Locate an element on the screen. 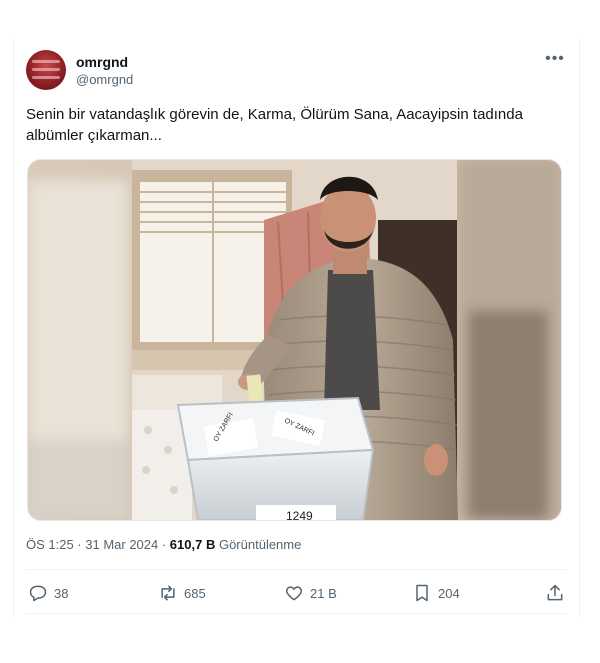 This screenshot has height=663, width=600. box-number: 1249 is located at coordinates (299, 514).